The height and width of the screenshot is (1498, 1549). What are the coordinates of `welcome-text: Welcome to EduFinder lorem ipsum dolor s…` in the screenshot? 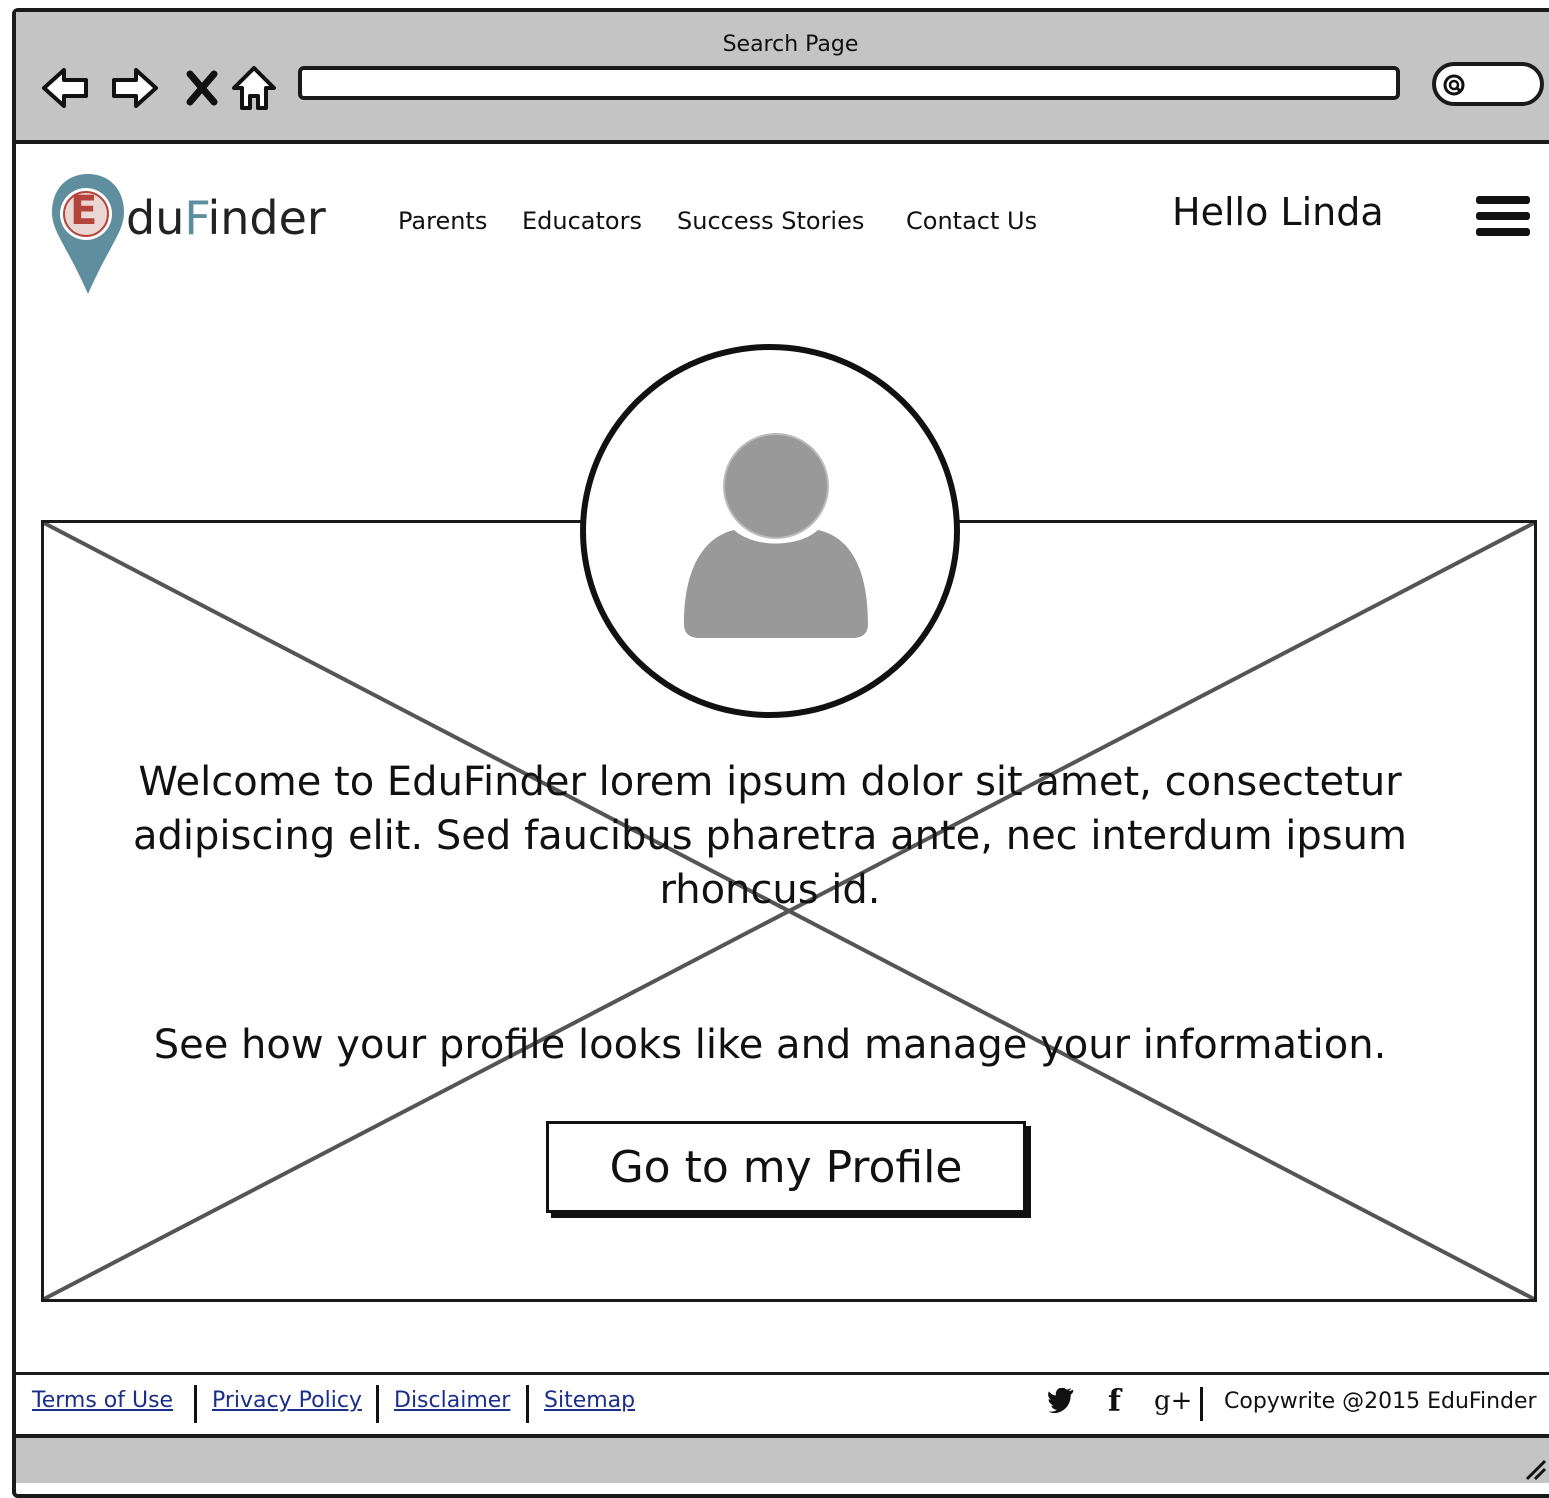 It's located at (770, 836).